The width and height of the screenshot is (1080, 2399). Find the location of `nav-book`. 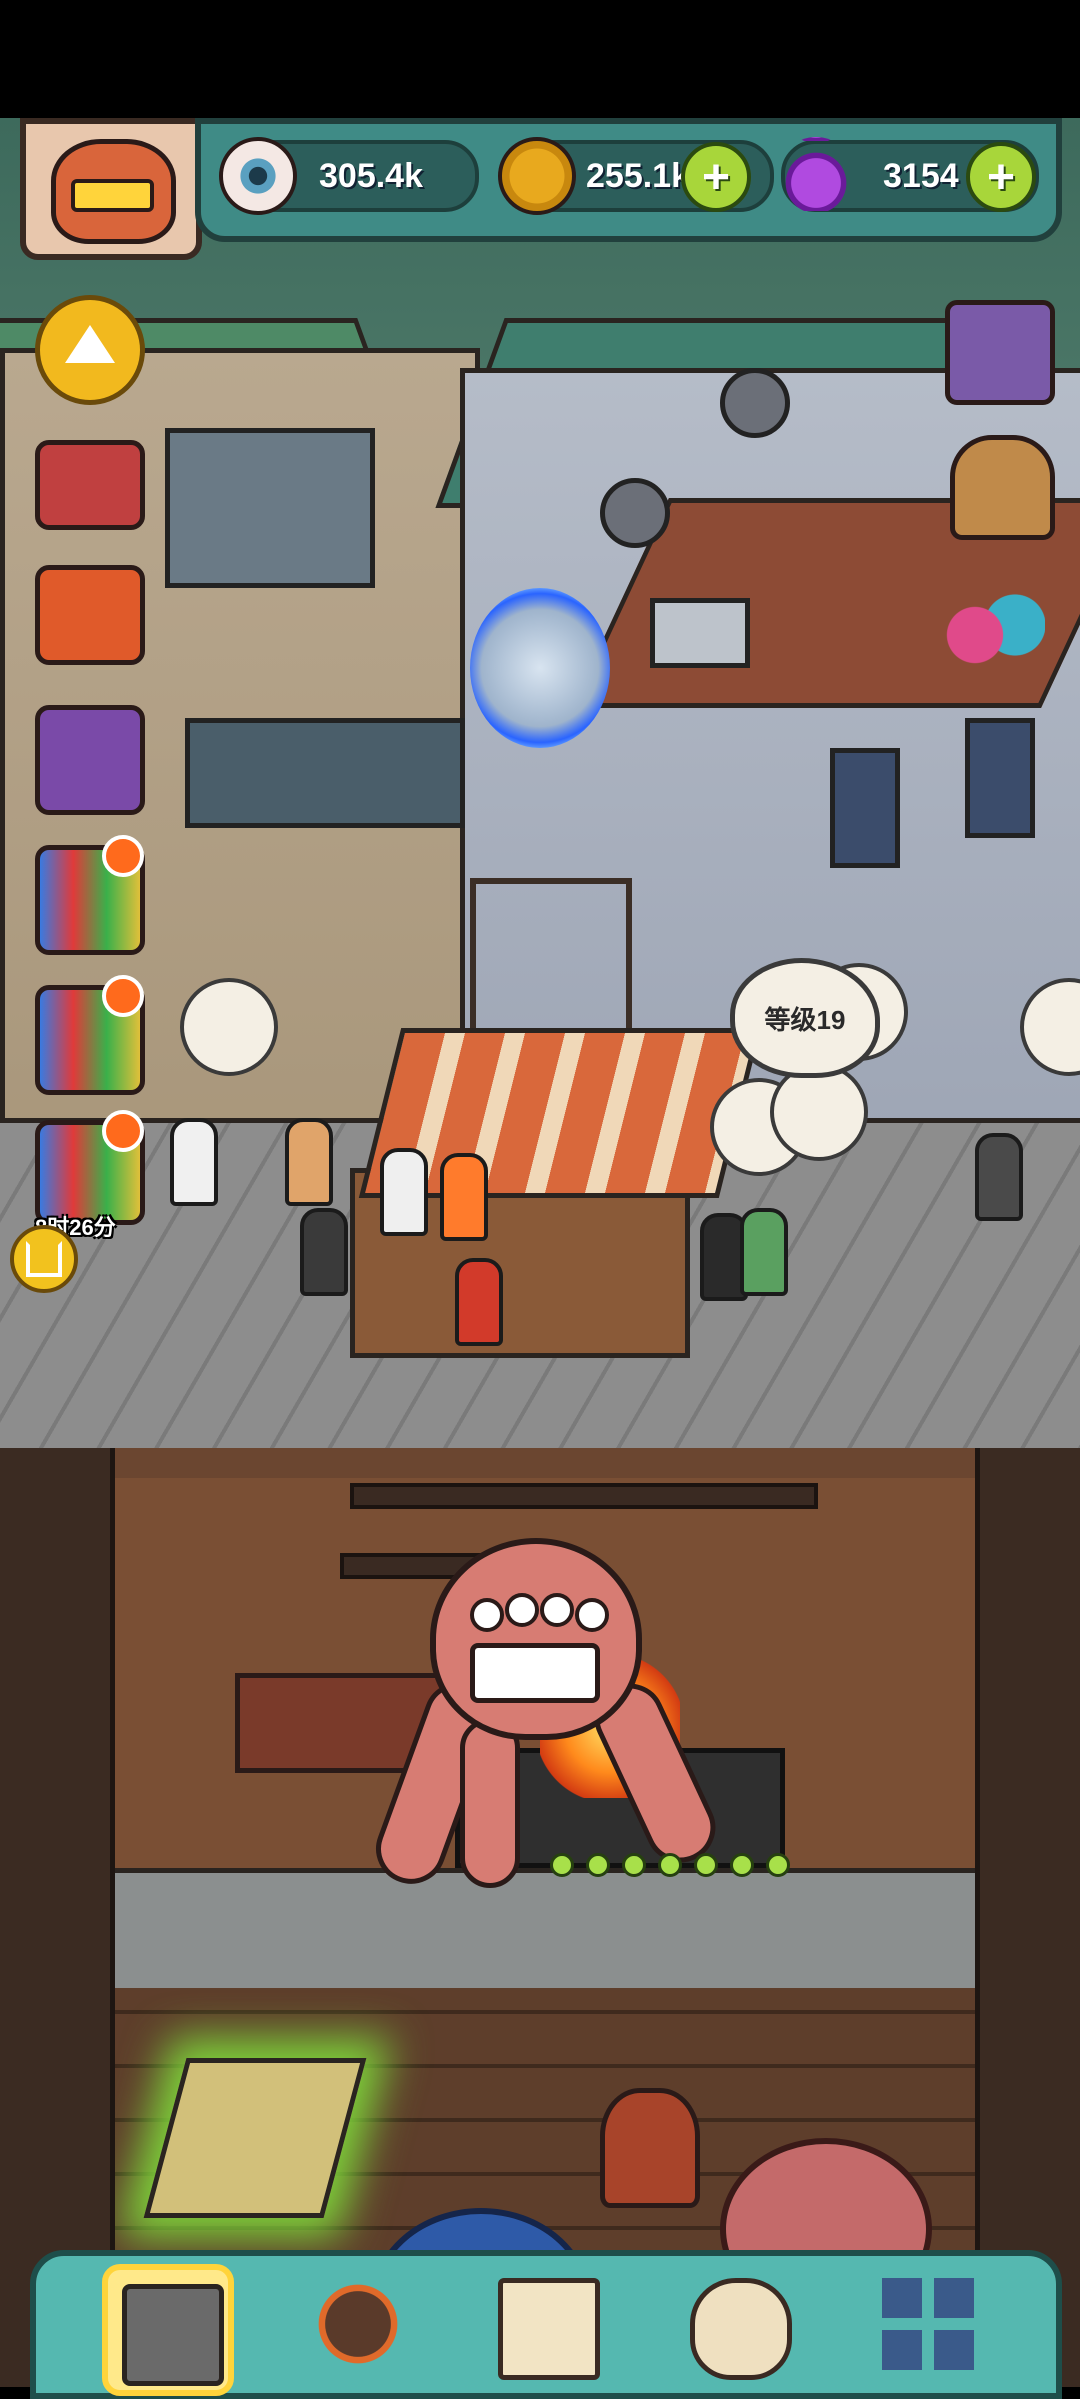

nav-book is located at coordinates (544, 2324).